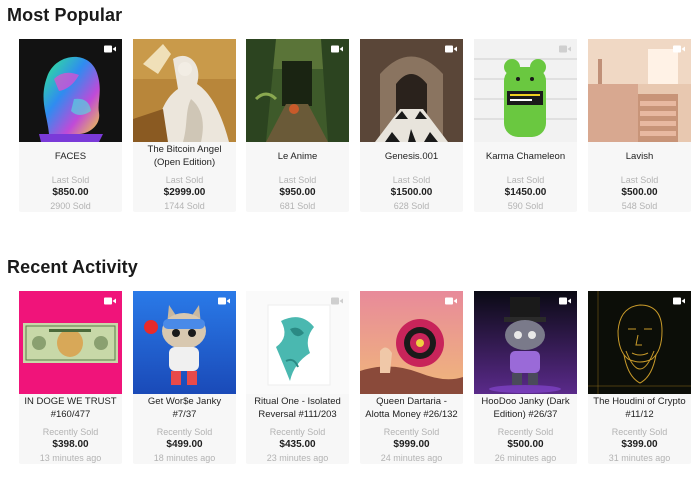 This screenshot has height=484, width=700. What do you see at coordinates (297, 192) in the screenshot?
I see `nft-price: $950.00` at bounding box center [297, 192].